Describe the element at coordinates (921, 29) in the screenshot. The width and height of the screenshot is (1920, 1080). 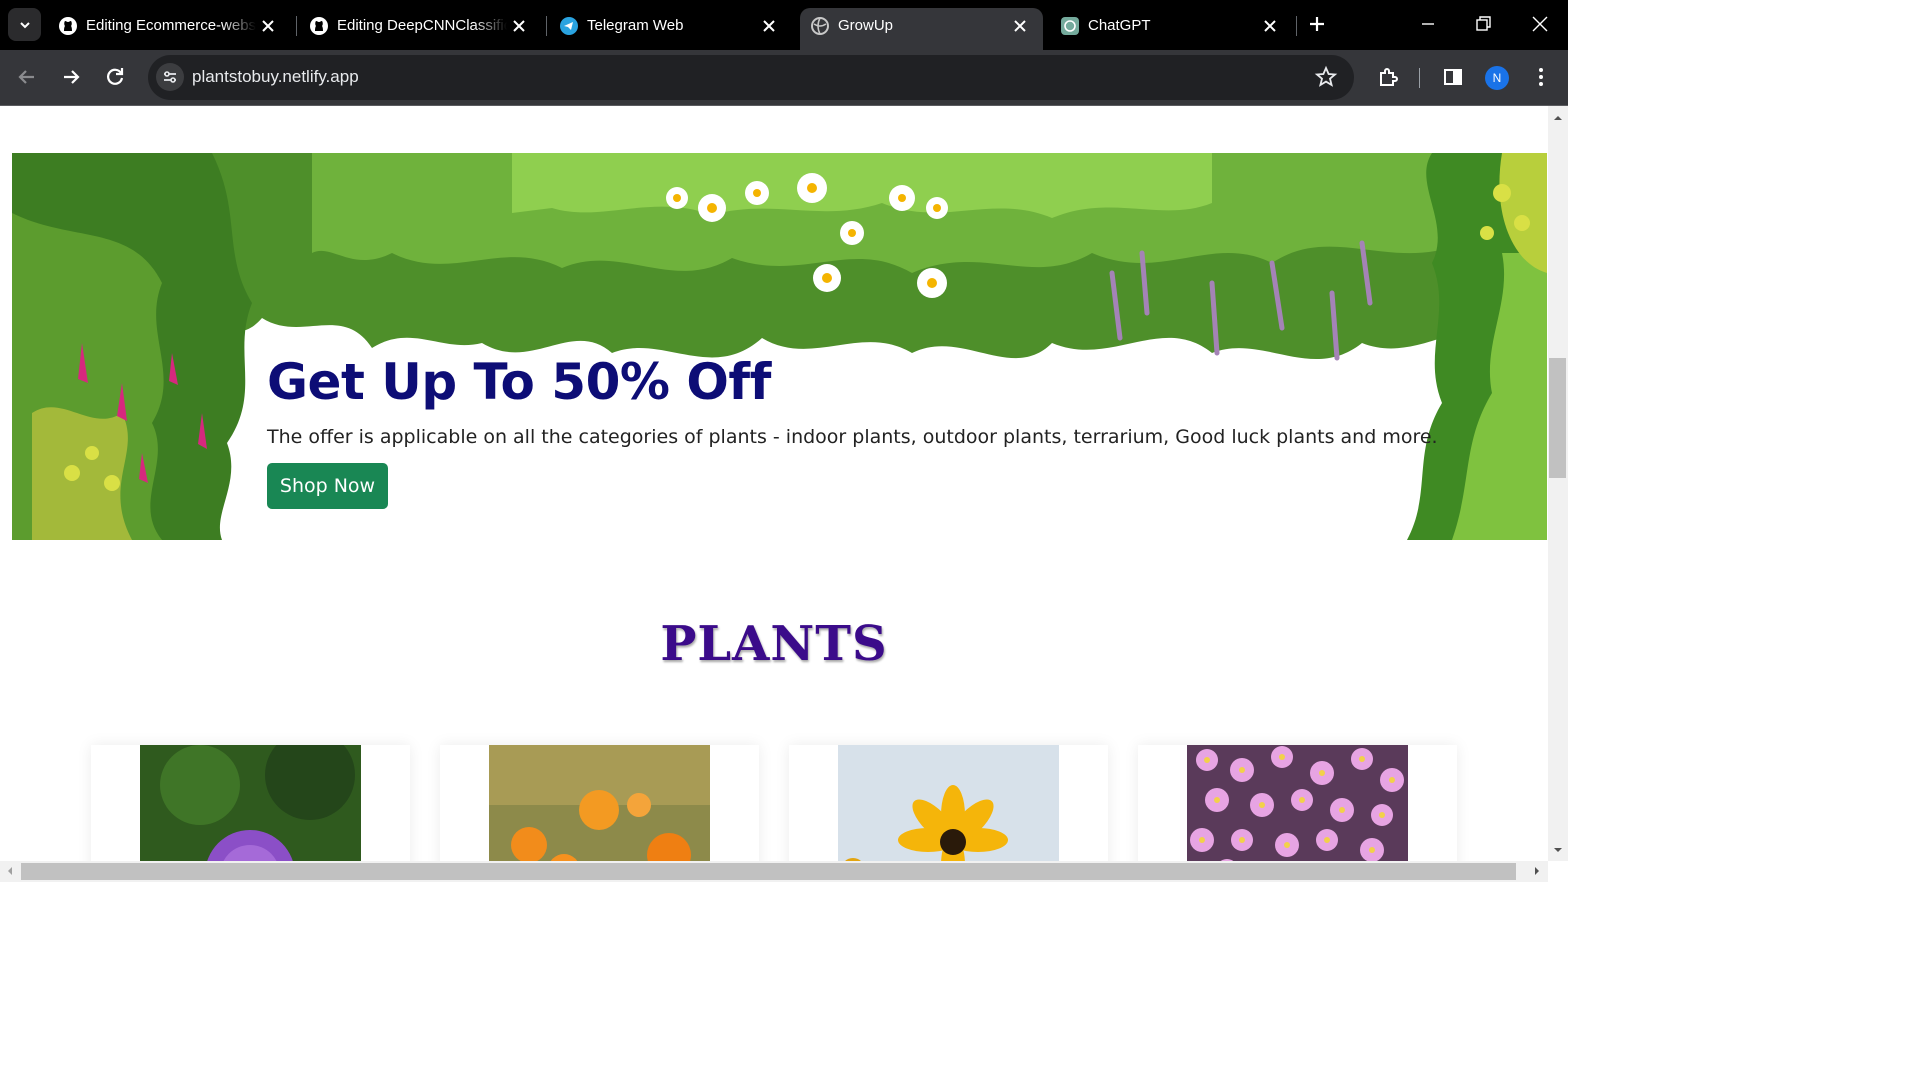
I see `tab-growup: GrowUp` at that location.